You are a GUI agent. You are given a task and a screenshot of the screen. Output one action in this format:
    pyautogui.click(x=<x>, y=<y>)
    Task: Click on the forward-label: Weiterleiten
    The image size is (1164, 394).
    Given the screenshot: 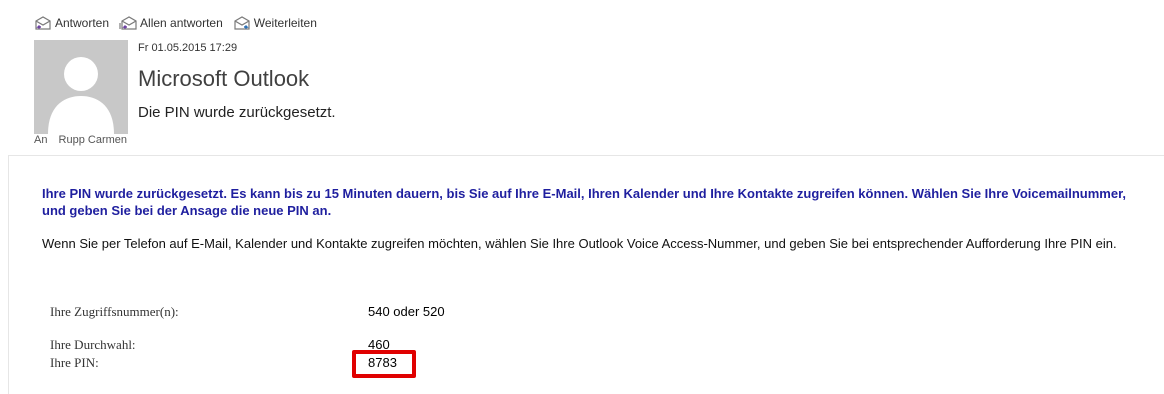 What is the action you would take?
    pyautogui.click(x=285, y=23)
    